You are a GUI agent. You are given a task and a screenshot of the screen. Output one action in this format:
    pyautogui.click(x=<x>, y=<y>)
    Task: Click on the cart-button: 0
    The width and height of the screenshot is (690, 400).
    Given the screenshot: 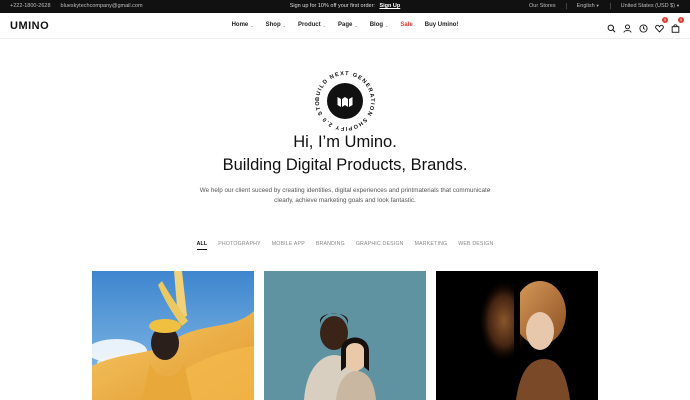 What is the action you would take?
    pyautogui.click(x=677, y=25)
    